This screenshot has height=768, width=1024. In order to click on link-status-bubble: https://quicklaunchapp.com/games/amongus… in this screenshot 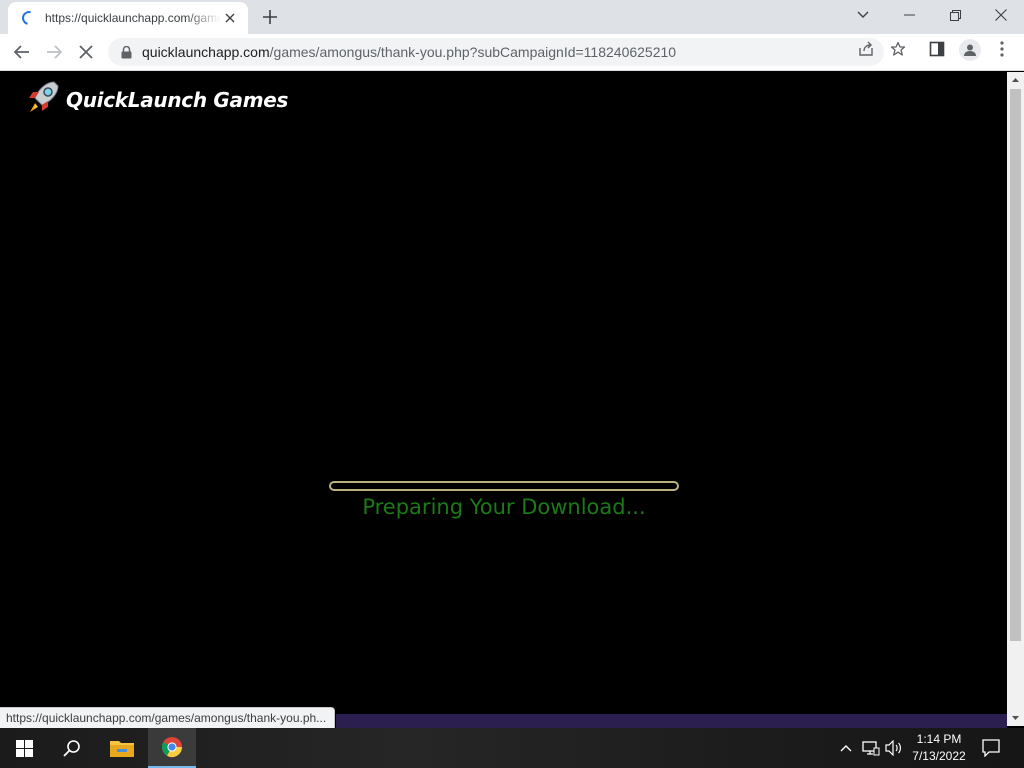, I will do `click(168, 717)`.